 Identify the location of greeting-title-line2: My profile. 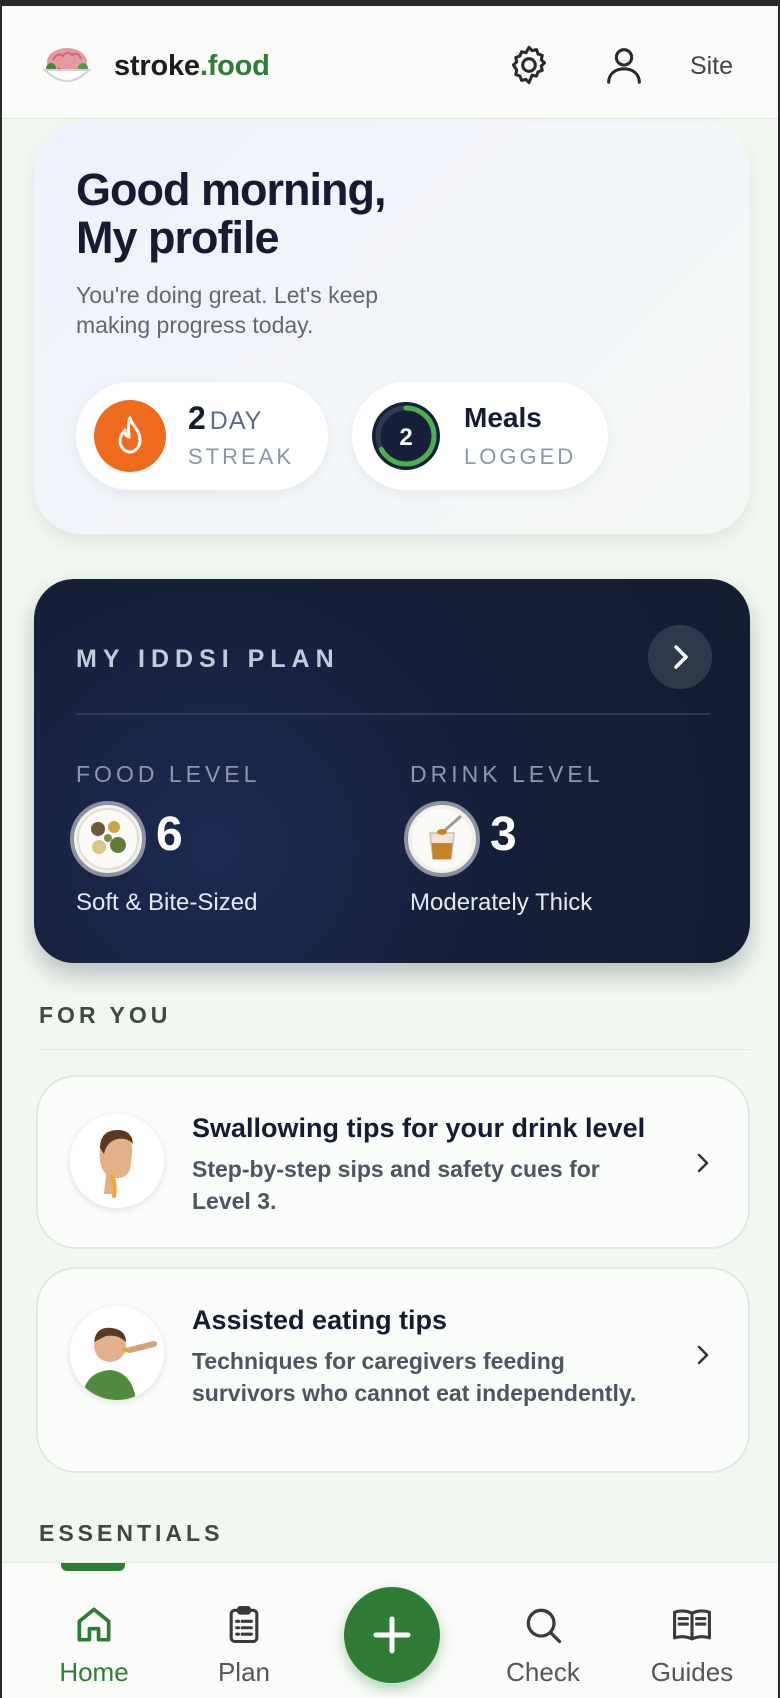
(178, 237).